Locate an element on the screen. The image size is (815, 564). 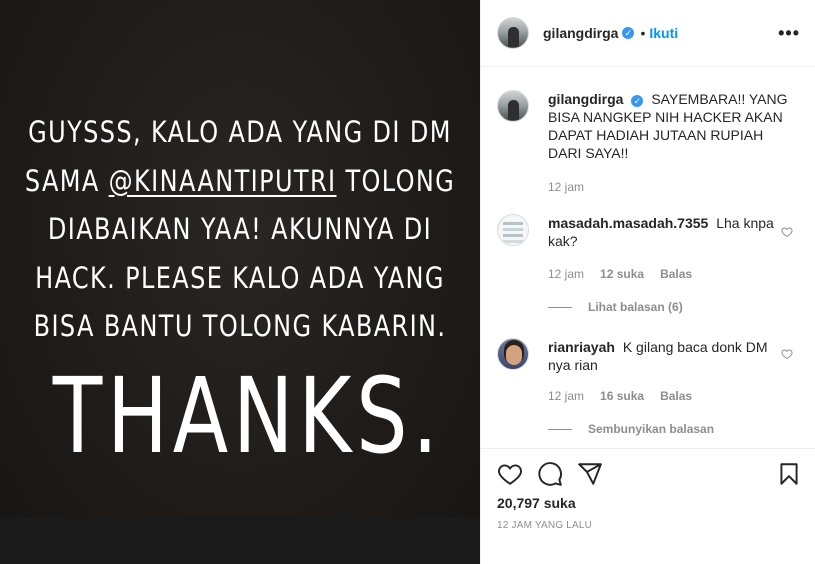
heart-icon is located at coordinates (510, 474).